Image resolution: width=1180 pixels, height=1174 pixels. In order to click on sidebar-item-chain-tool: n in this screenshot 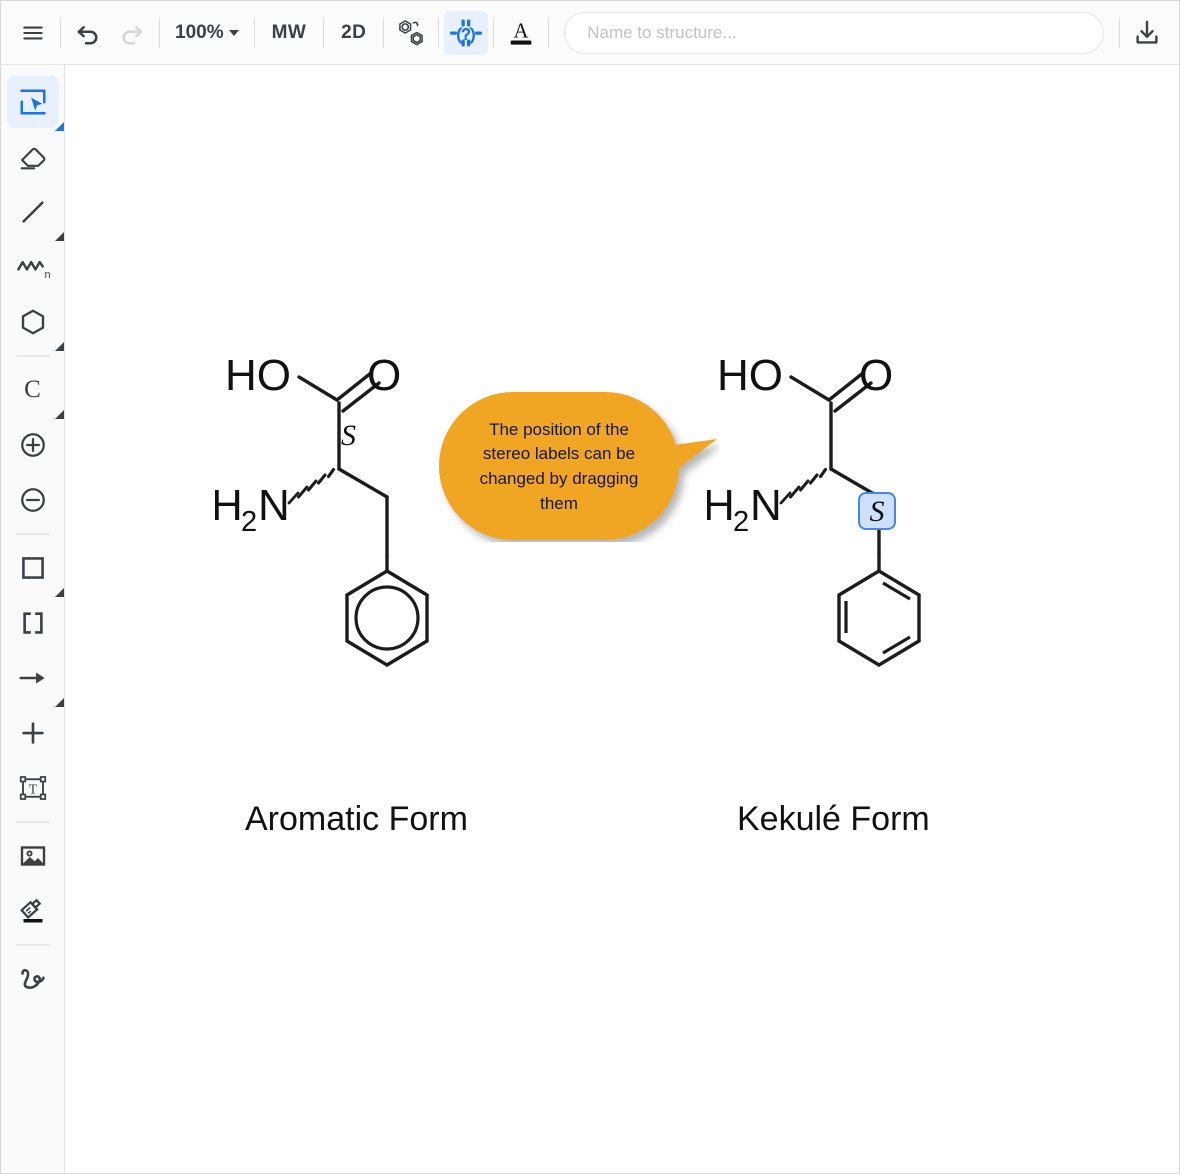, I will do `click(33, 267)`.